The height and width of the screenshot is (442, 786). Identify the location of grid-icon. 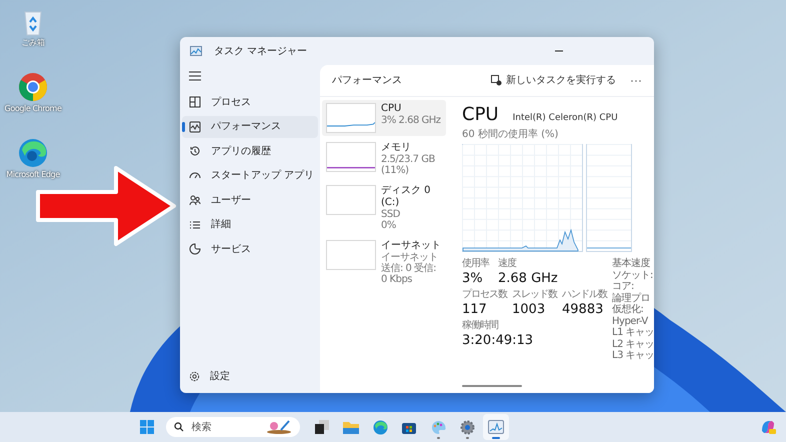
(195, 102).